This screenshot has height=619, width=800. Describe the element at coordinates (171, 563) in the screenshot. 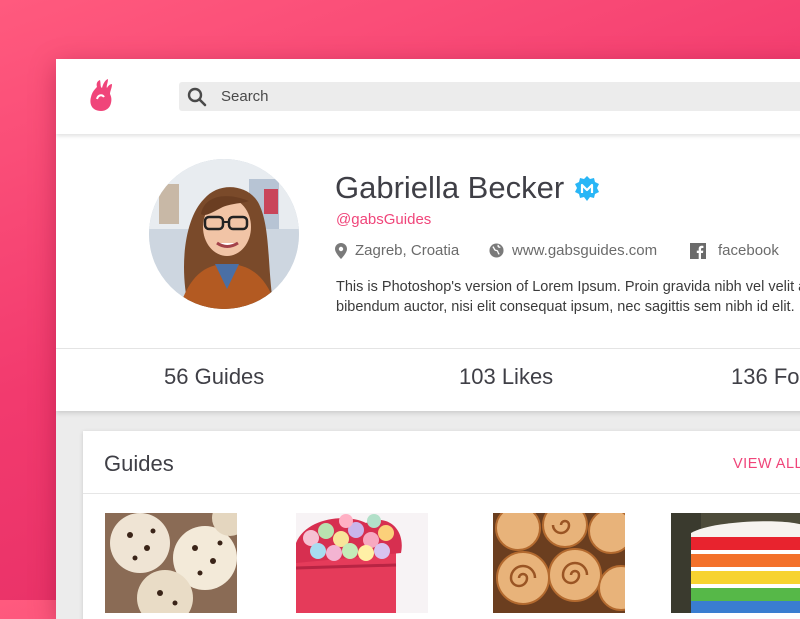

I see `guide-thumbnail-cookies` at that location.